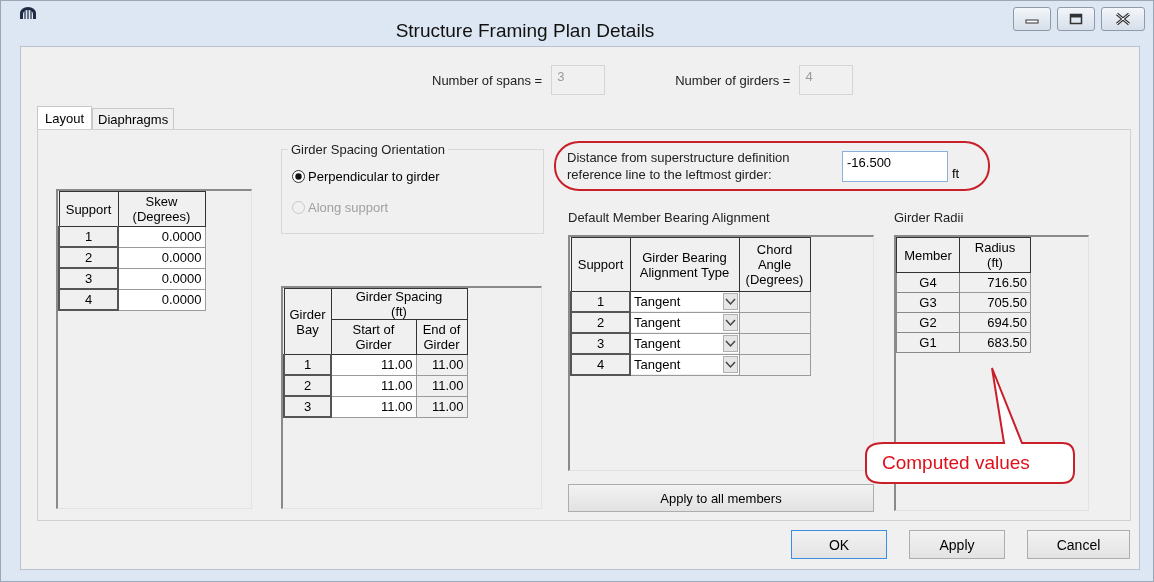 The width and height of the screenshot is (1154, 582). What do you see at coordinates (487, 80) in the screenshot?
I see `spans-label: Number of spans =` at bounding box center [487, 80].